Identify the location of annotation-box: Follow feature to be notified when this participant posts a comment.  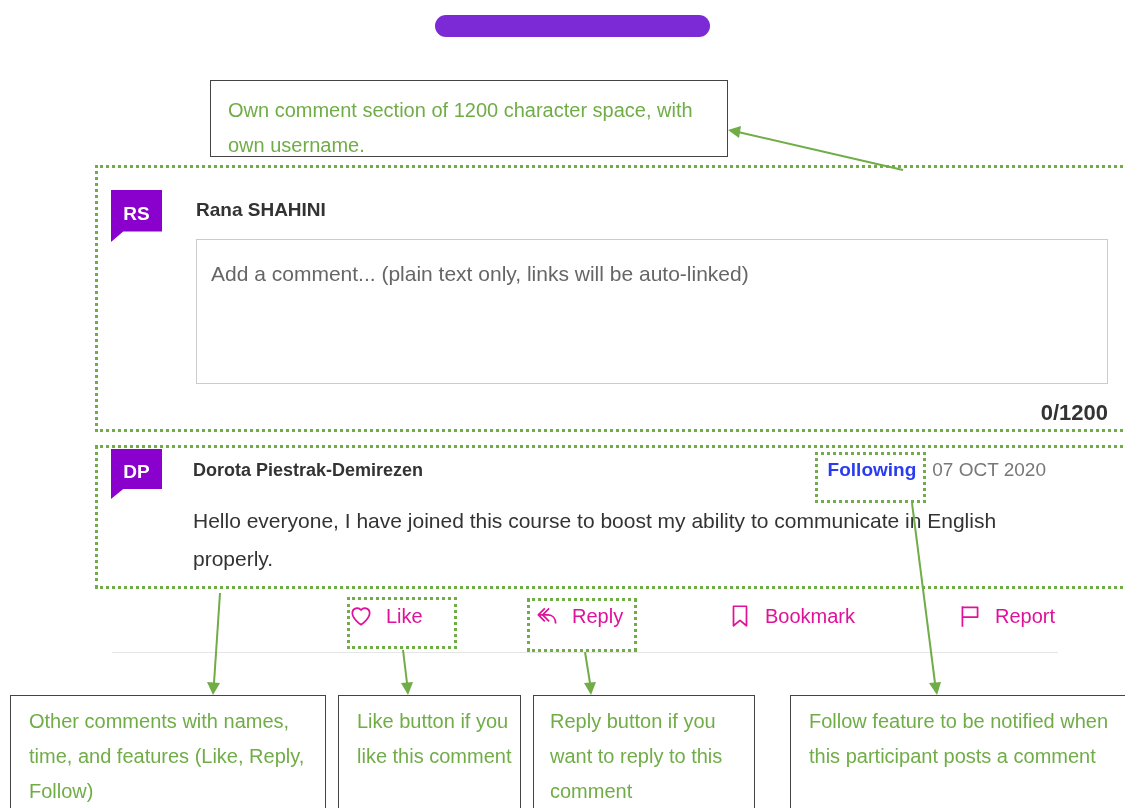
(957, 751).